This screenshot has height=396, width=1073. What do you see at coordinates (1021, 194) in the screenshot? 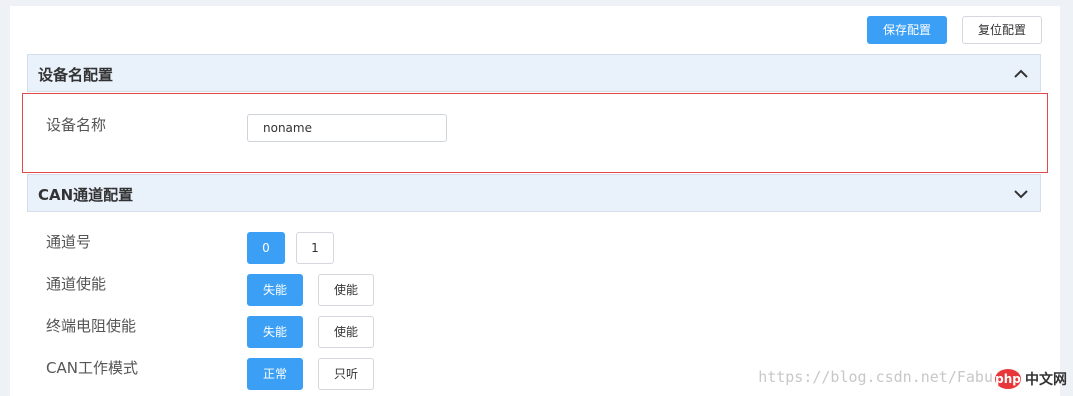
I see `chevron-down-icon` at bounding box center [1021, 194].